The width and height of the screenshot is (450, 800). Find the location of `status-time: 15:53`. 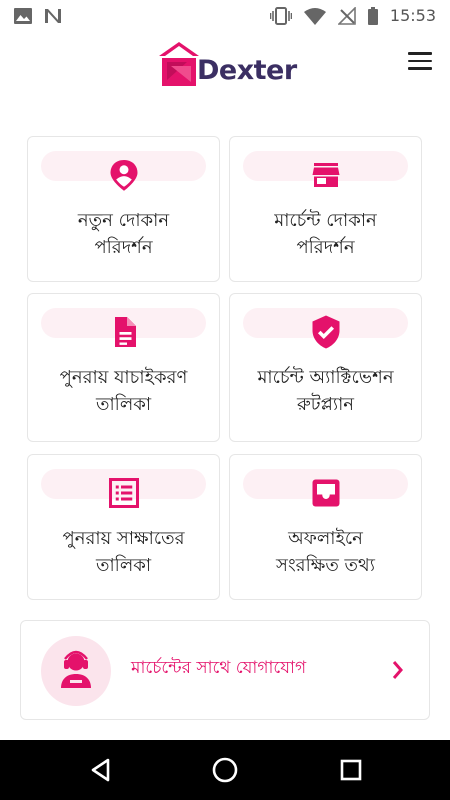

status-time: 15:53 is located at coordinates (412, 15).